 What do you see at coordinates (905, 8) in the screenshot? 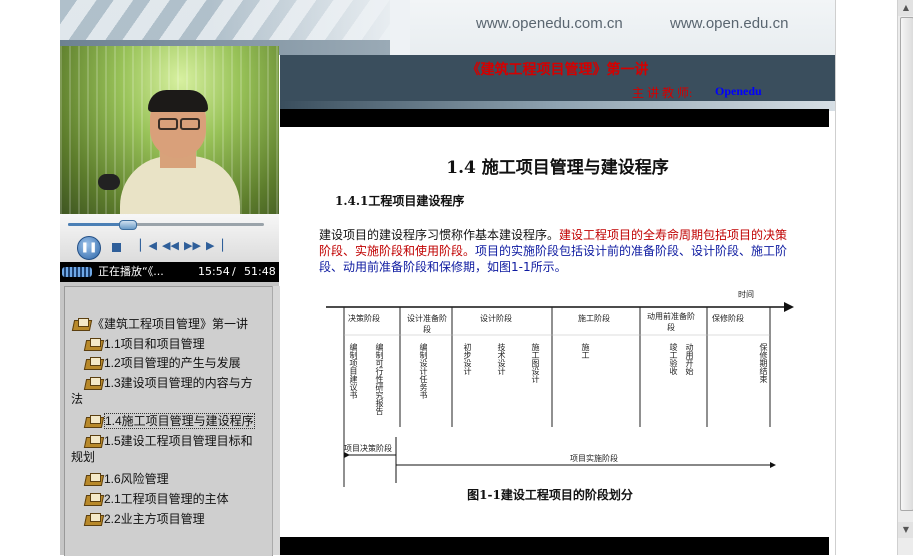
I see `scroll-up-icon: ▲` at bounding box center [905, 8].